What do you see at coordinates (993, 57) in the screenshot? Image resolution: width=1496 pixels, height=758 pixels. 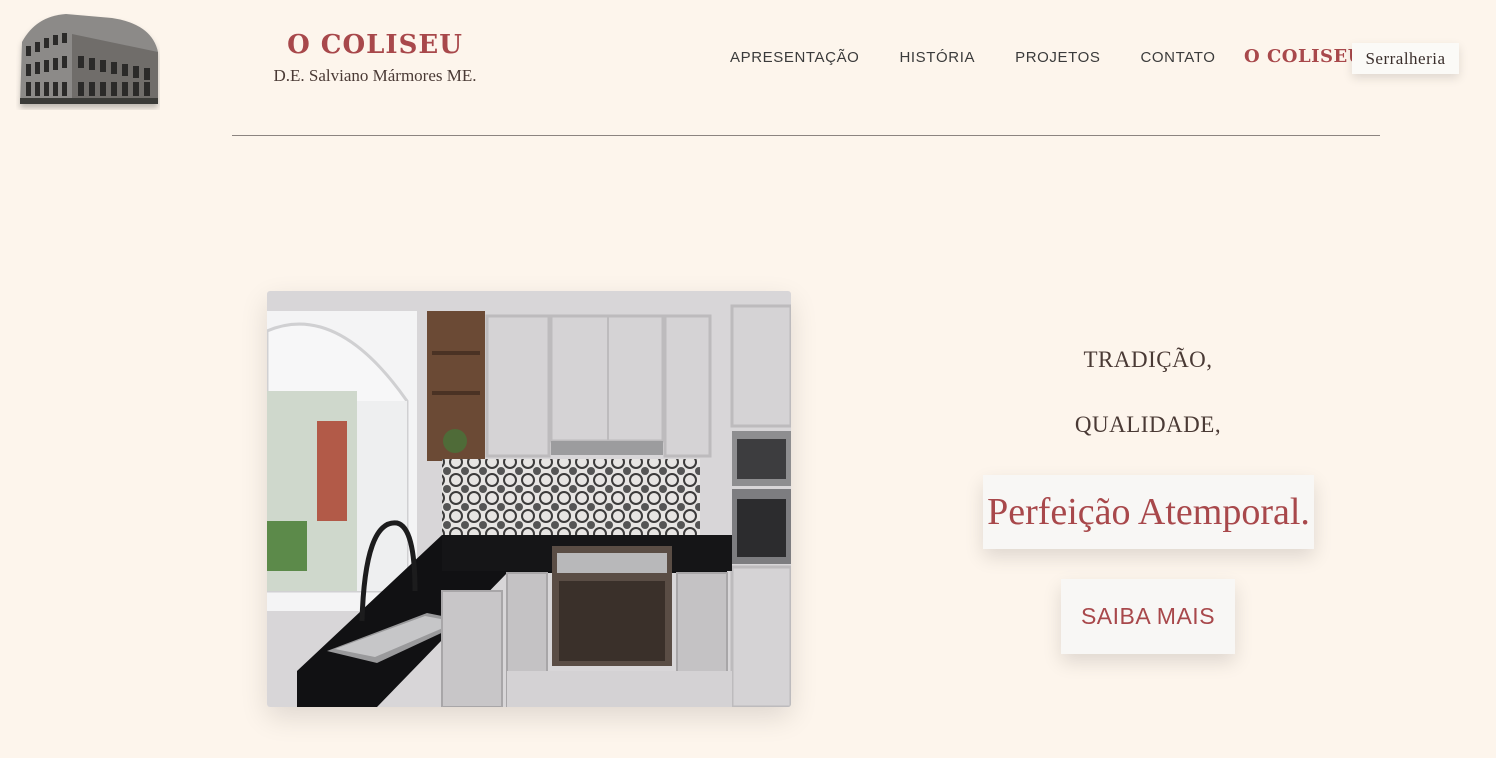 I see `main-nav: APRESENTAÇÃO HISTÓRIA PROJETOS CONTATO` at bounding box center [993, 57].